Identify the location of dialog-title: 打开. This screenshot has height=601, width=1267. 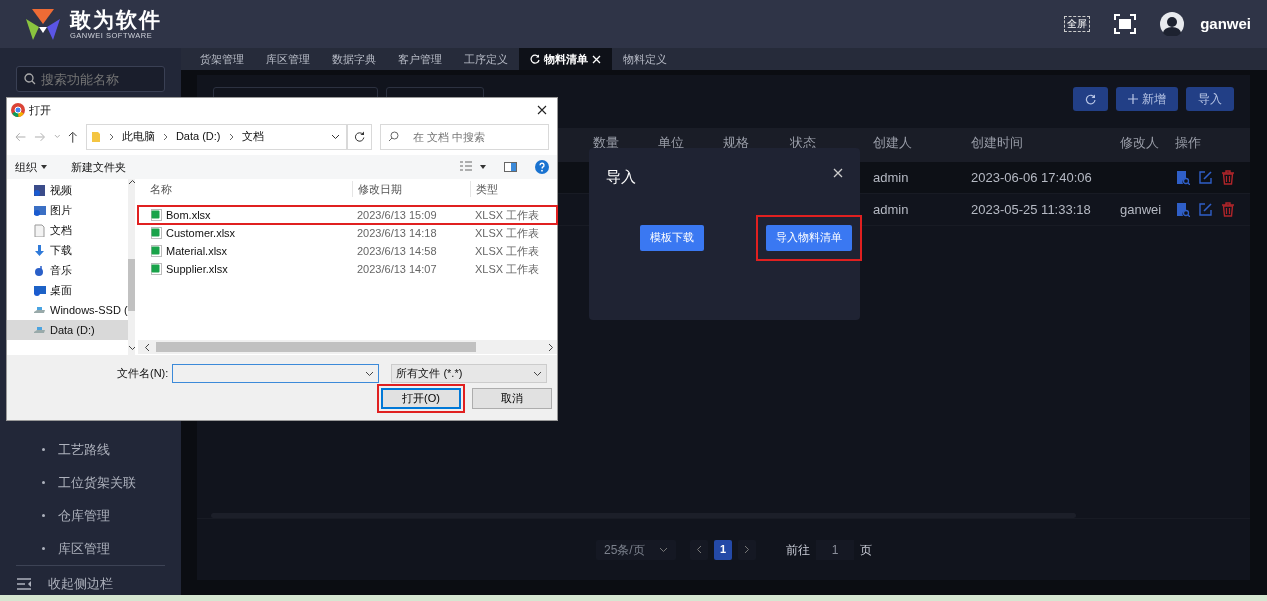
(40, 110).